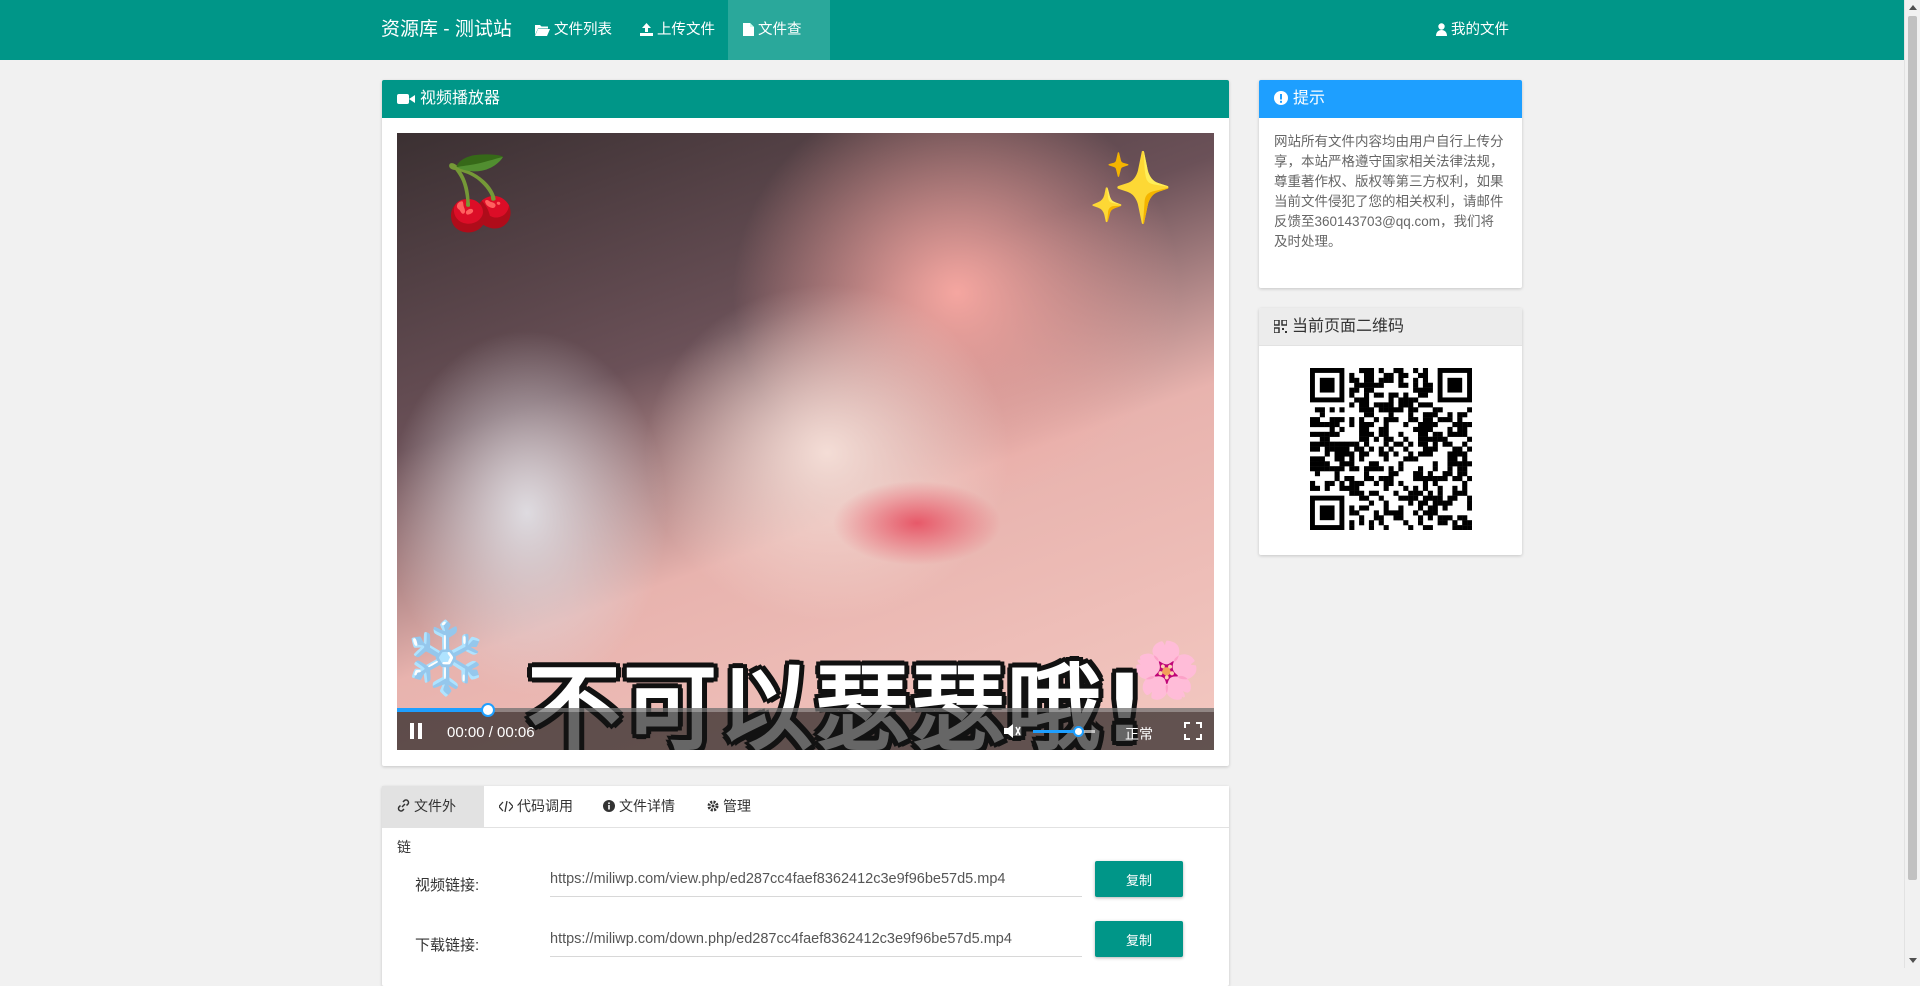 Image resolution: width=1920 pixels, height=986 pixels. What do you see at coordinates (646, 29) in the screenshot?
I see `upload-icon` at bounding box center [646, 29].